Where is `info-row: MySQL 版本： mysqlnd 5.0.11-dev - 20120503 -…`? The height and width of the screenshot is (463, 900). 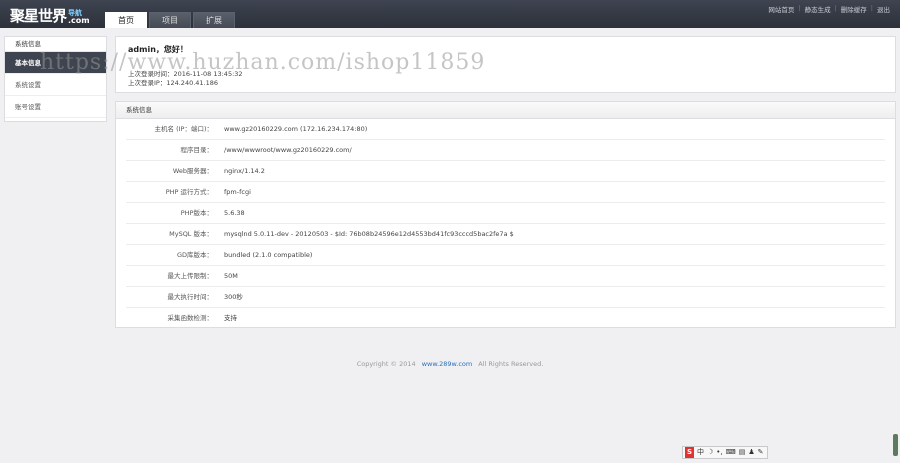 info-row: MySQL 版本： mysqlnd 5.0.11-dev - 20120503 -… is located at coordinates (505, 234).